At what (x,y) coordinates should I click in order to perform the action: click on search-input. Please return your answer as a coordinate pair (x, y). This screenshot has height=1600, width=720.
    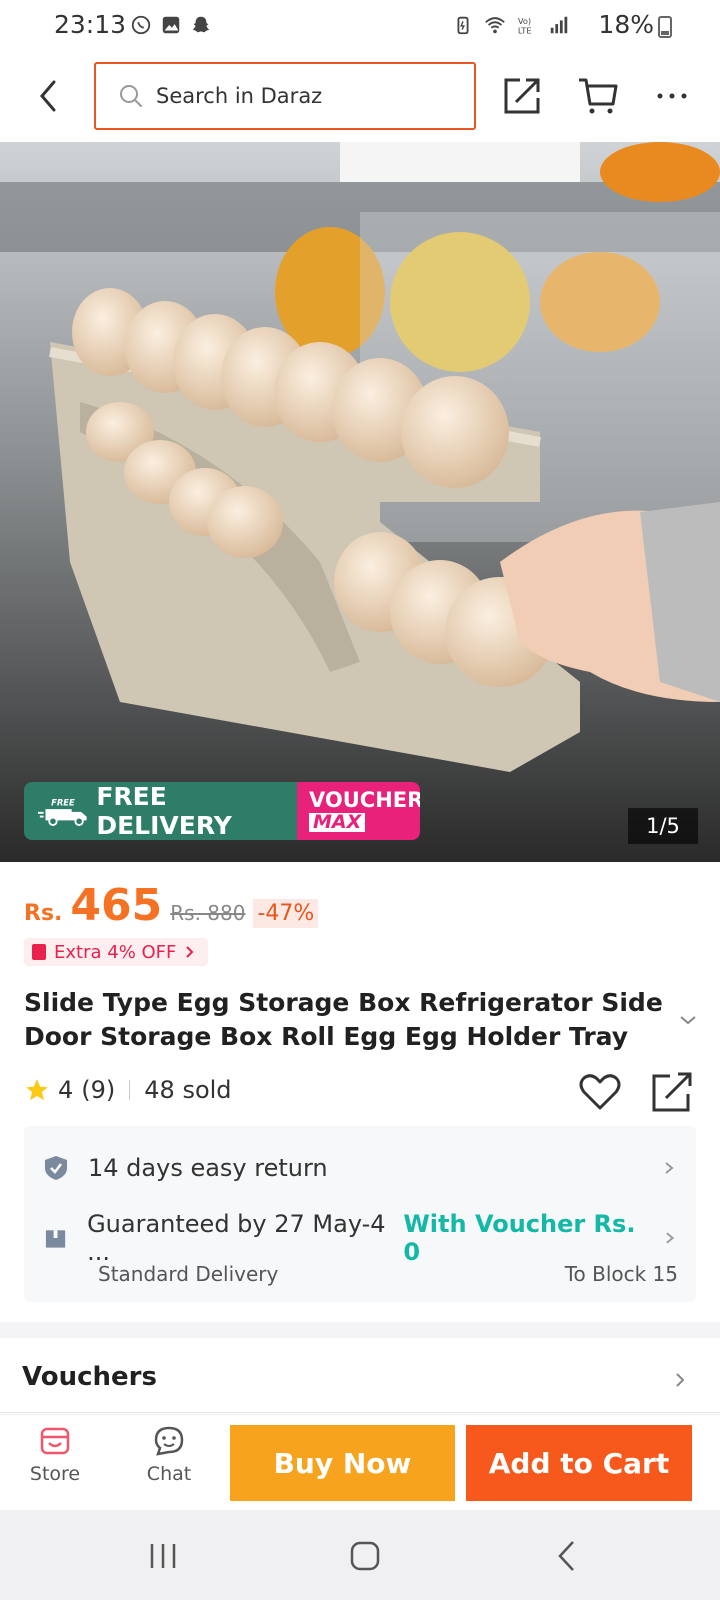
    Looking at the image, I should click on (306, 96).